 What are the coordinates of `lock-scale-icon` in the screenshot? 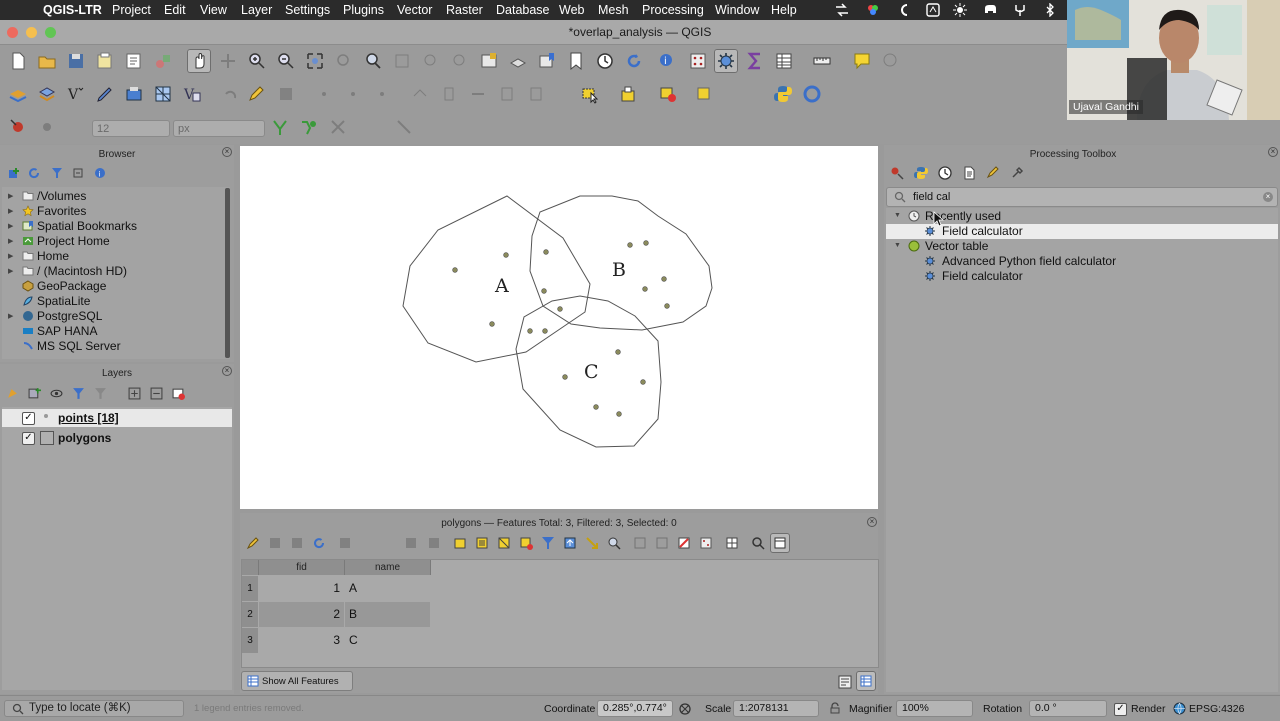 It's located at (835, 708).